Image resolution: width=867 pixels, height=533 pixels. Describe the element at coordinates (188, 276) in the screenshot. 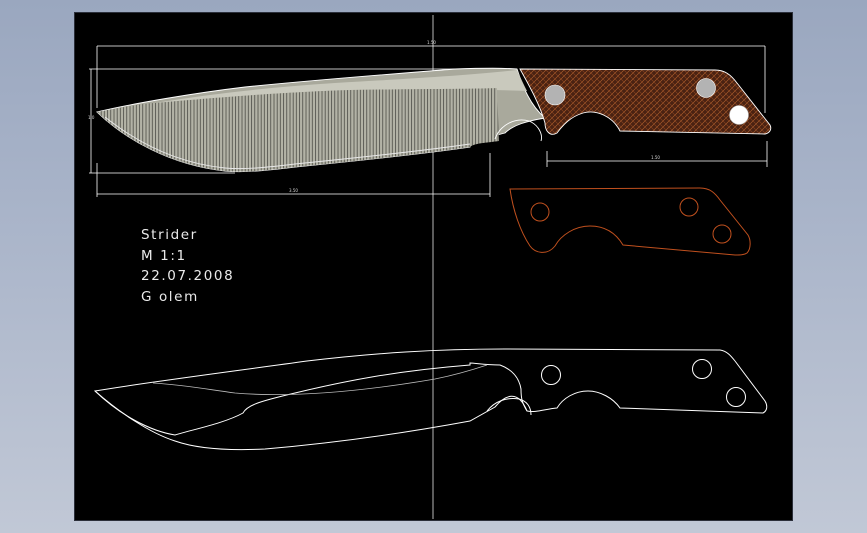

I see `title-block-date: 22.07.2008` at that location.